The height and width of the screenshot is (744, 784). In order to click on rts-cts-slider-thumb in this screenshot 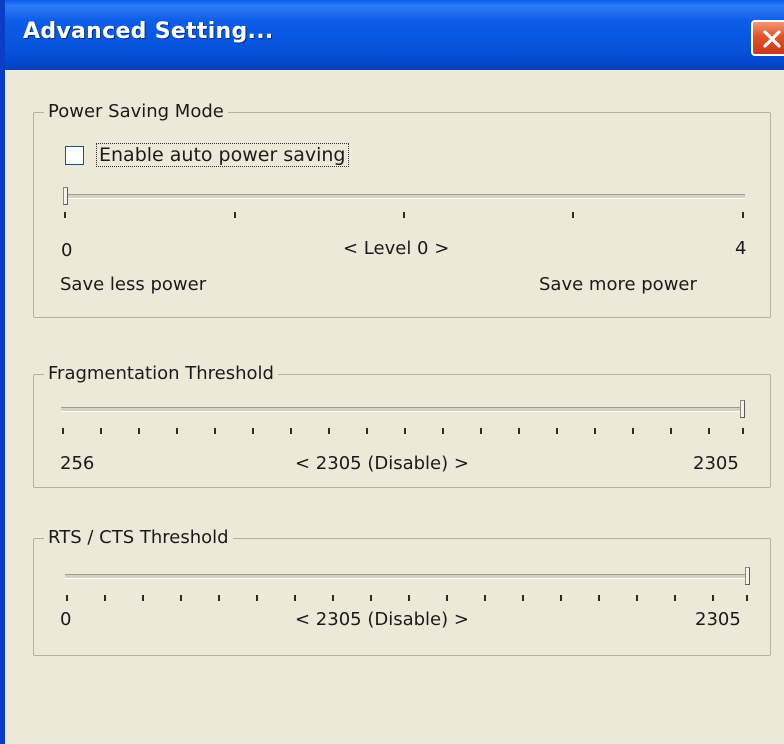, I will do `click(747, 576)`.